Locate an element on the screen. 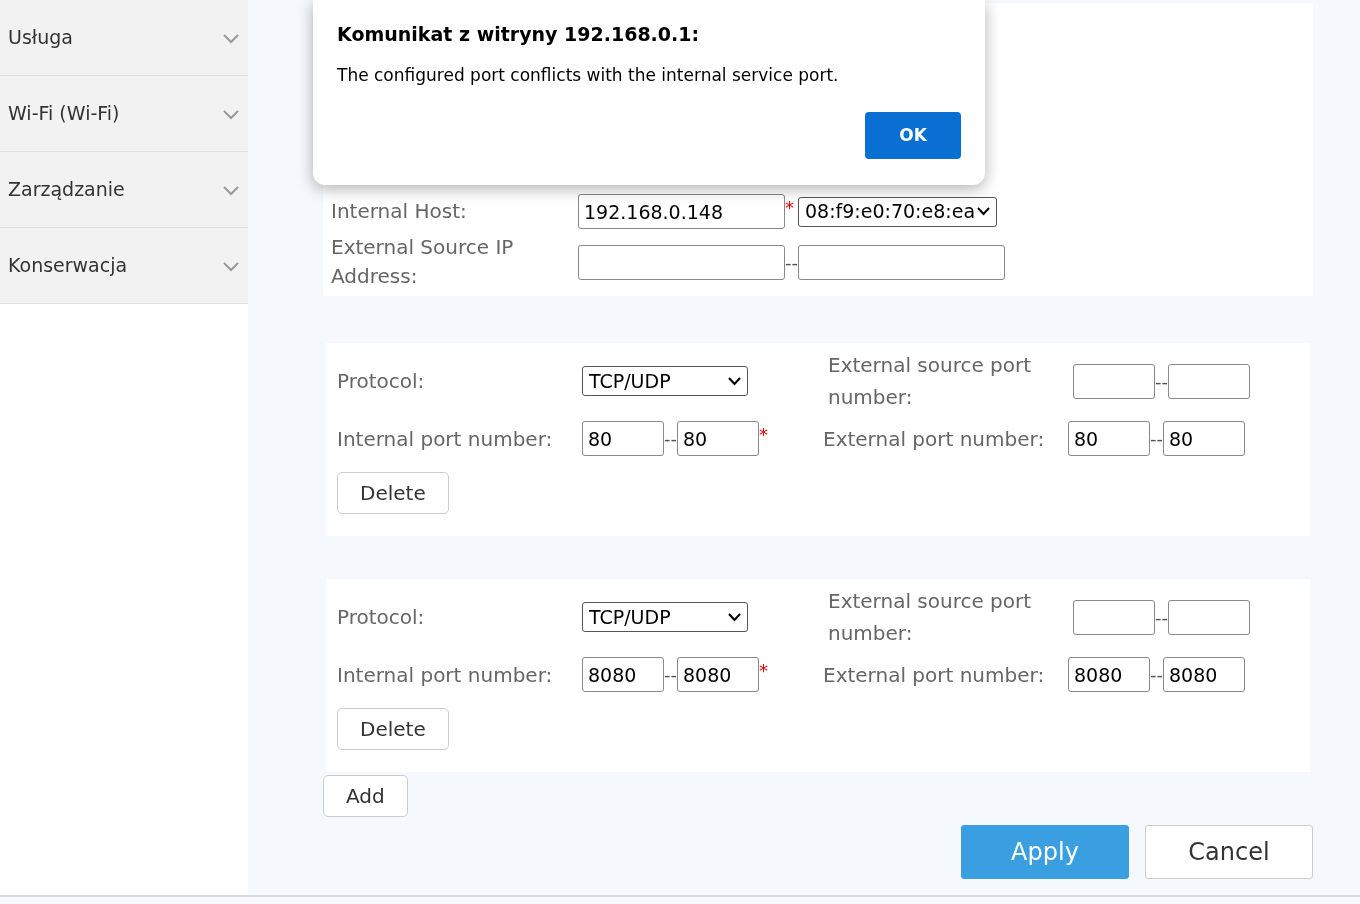 This screenshot has width=1360, height=904. dialog-message: The configured port conflicts with the internal service port. is located at coordinates (588, 75).